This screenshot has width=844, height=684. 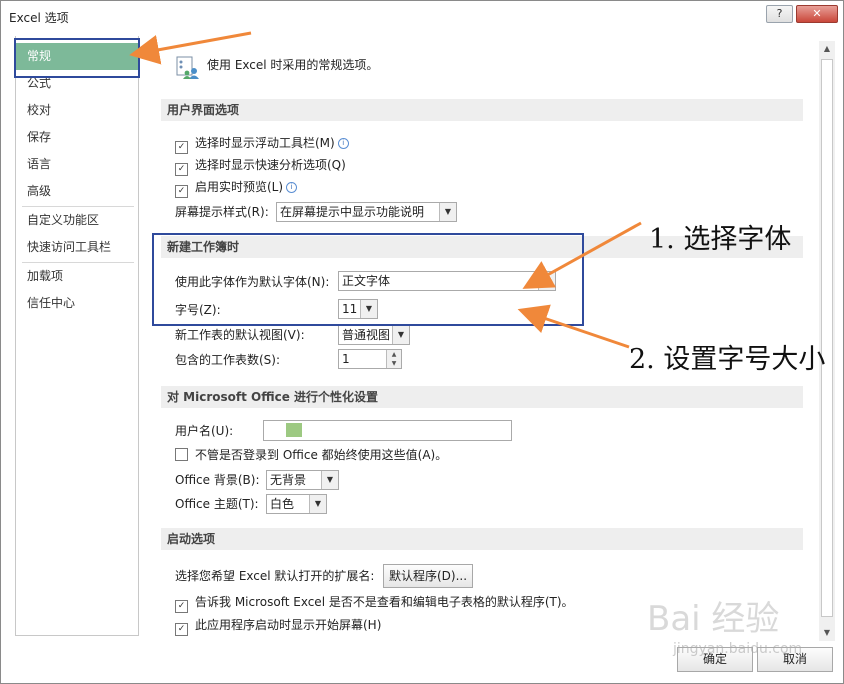 I want to click on arrow-to-size, so click(x=573, y=326).